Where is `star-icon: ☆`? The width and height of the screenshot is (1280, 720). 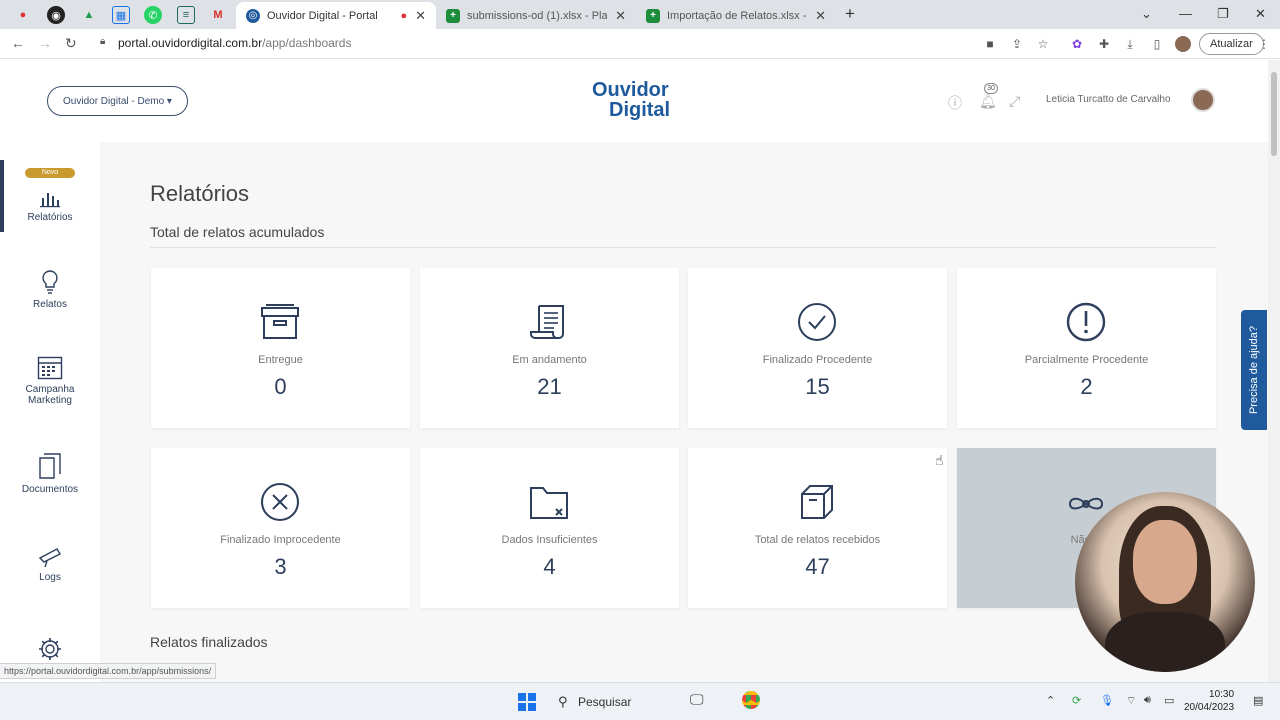
star-icon: ☆ is located at coordinates (1043, 44).